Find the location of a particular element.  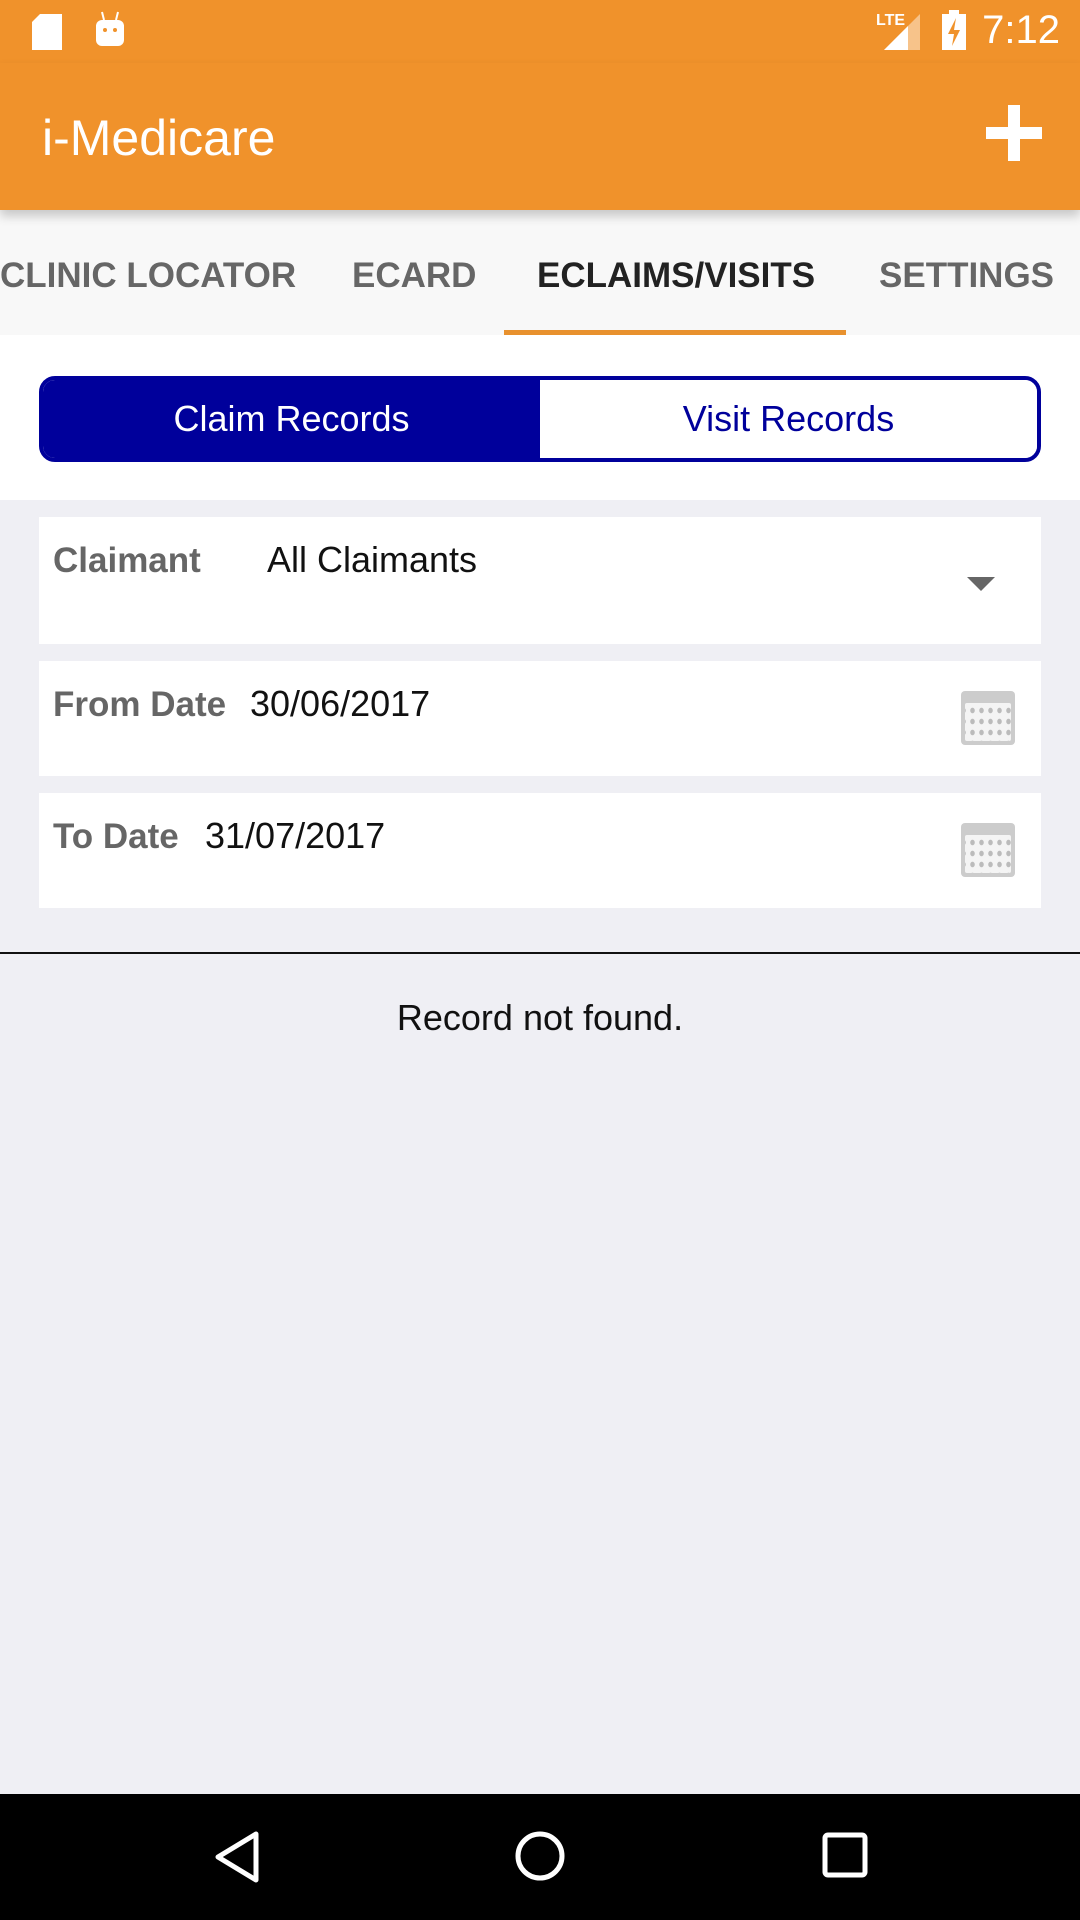

claimant-dropdown: Claimant All Claimants is located at coordinates (540, 580).